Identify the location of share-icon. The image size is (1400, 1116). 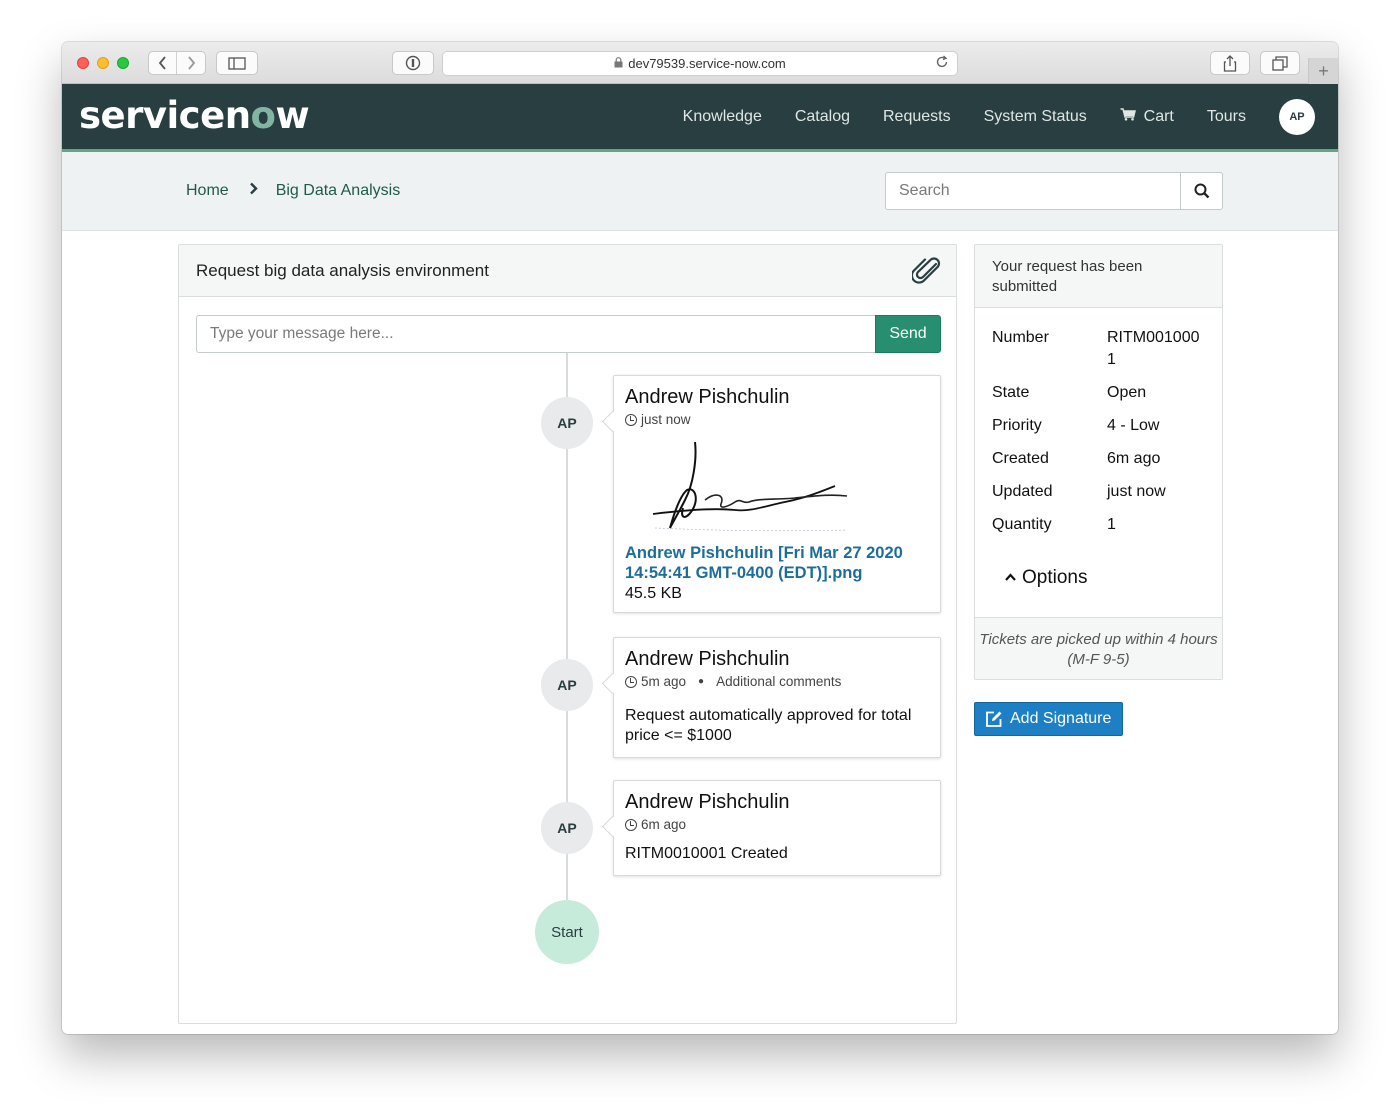
(1230, 63).